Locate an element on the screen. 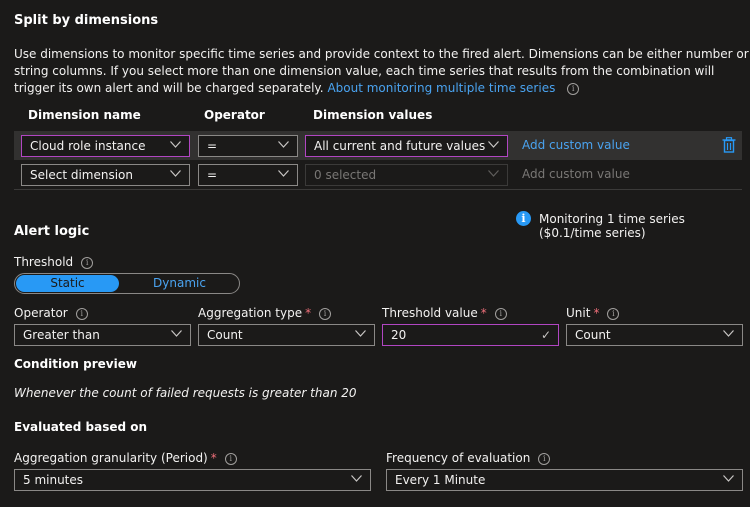  operator-value-2: = is located at coordinates (212, 175).